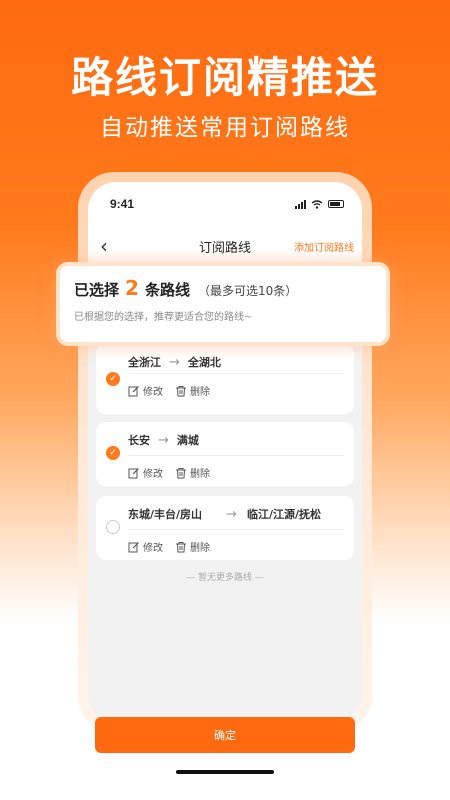  I want to click on chevron-left-icon: ‹, so click(104, 246).